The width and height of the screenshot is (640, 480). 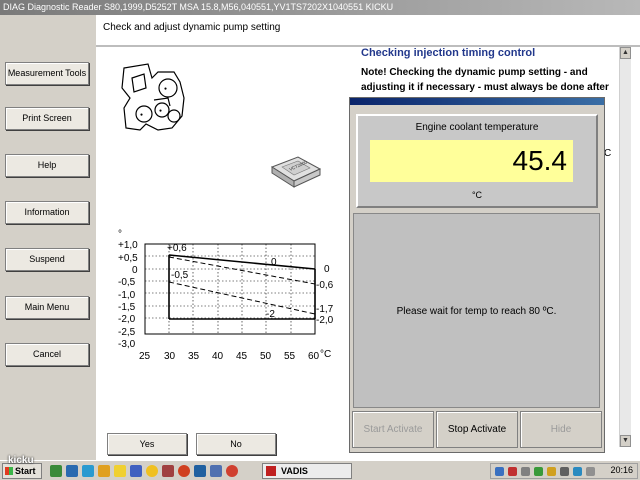 I want to click on taskbar-item-vadis: VADIS, so click(x=307, y=471).